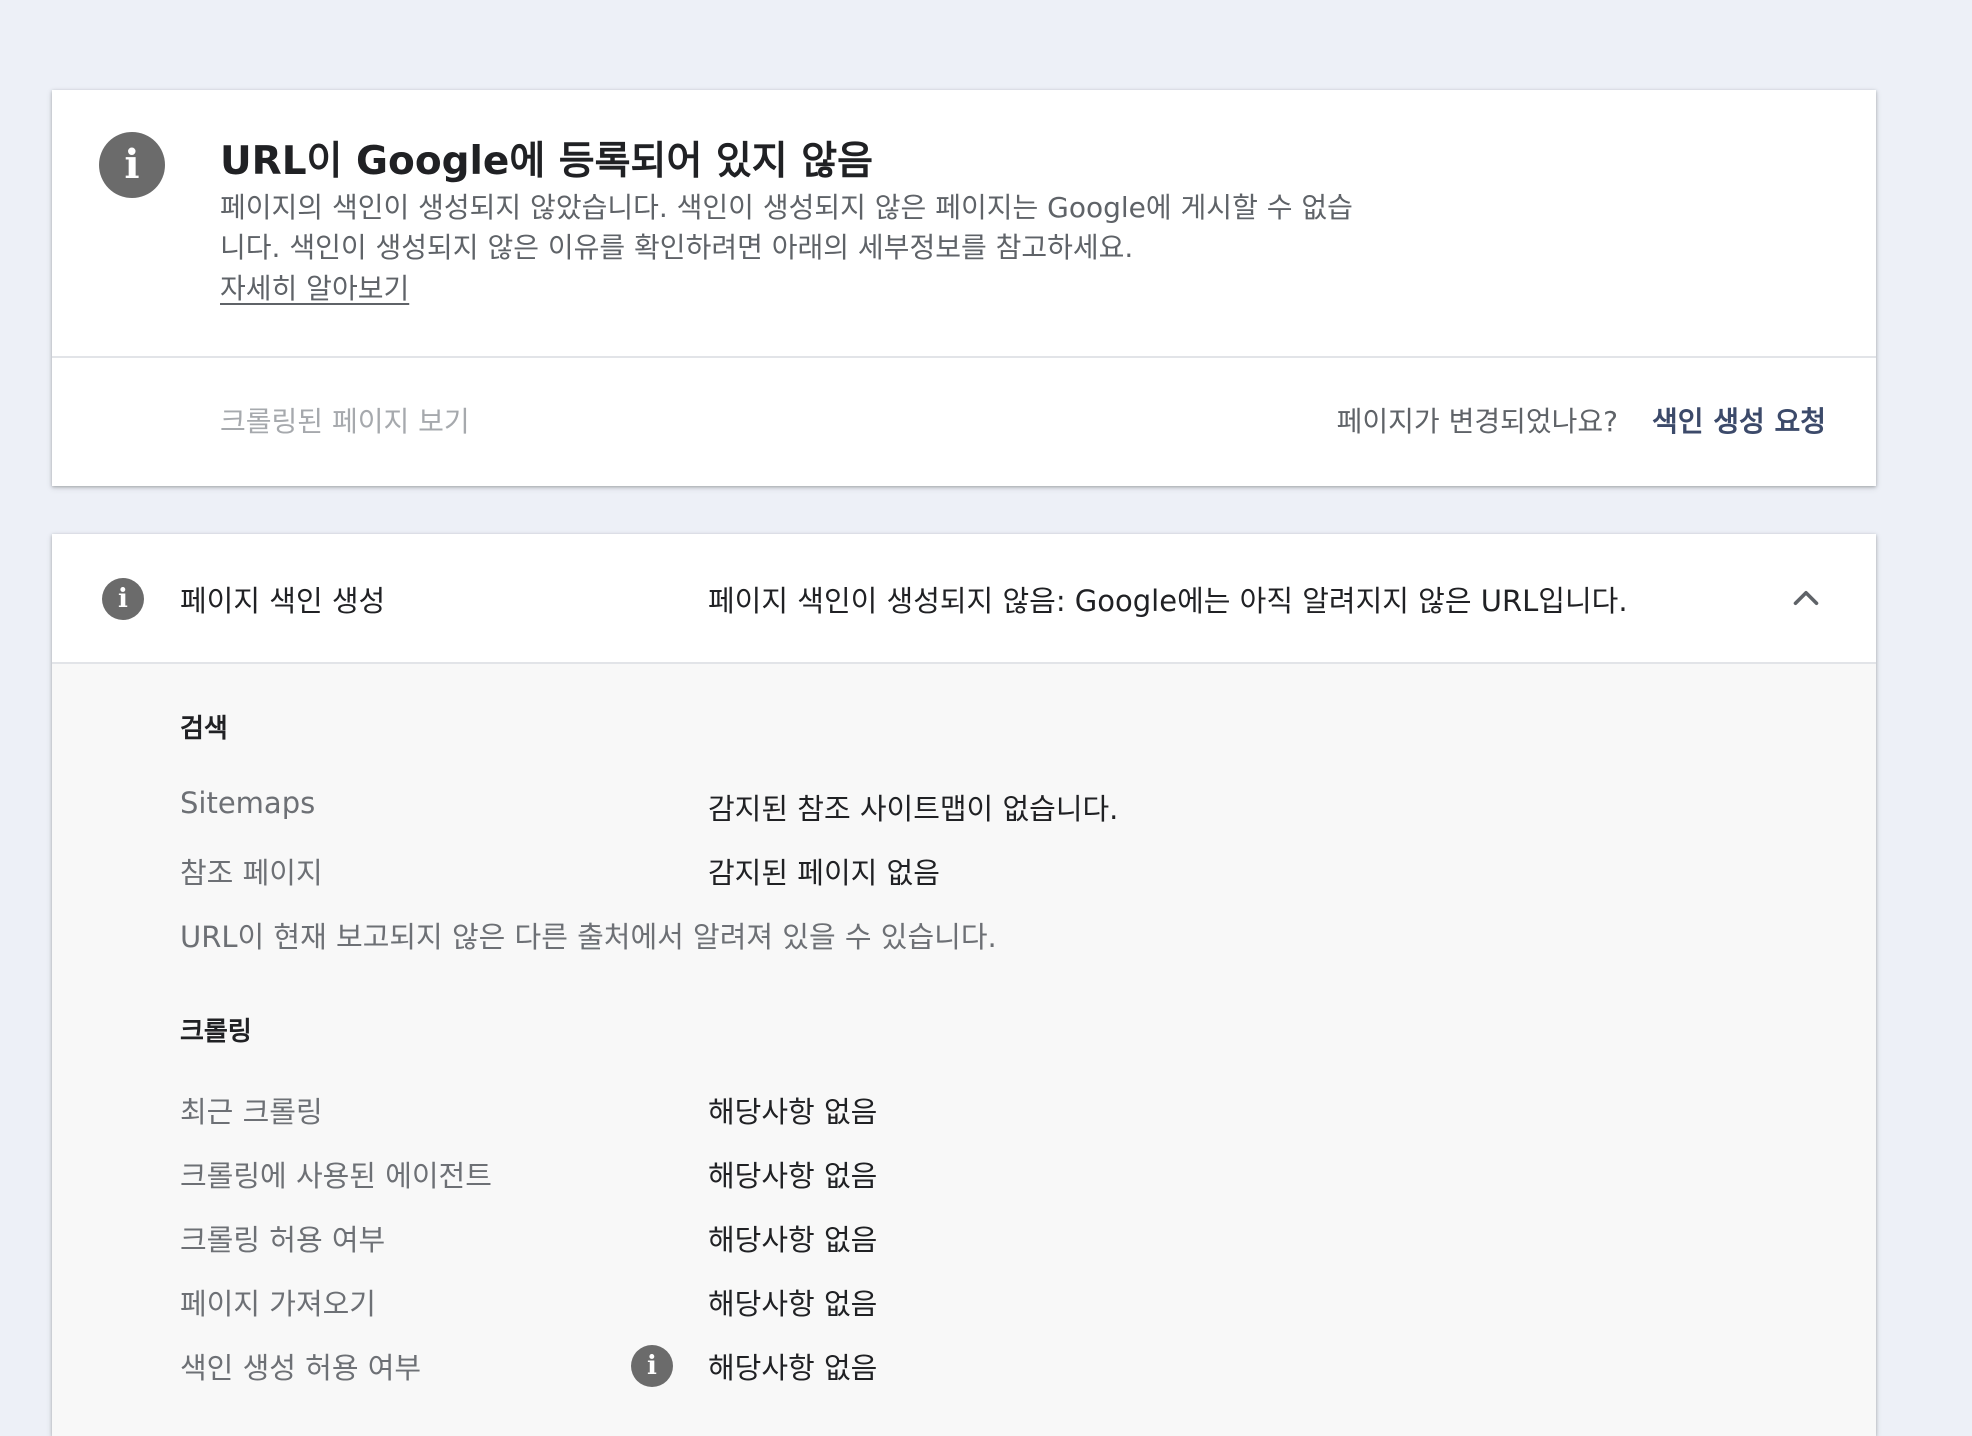  Describe the element at coordinates (793, 1112) in the screenshot. I see `last-crawl-value: 해당사항 없음` at that location.